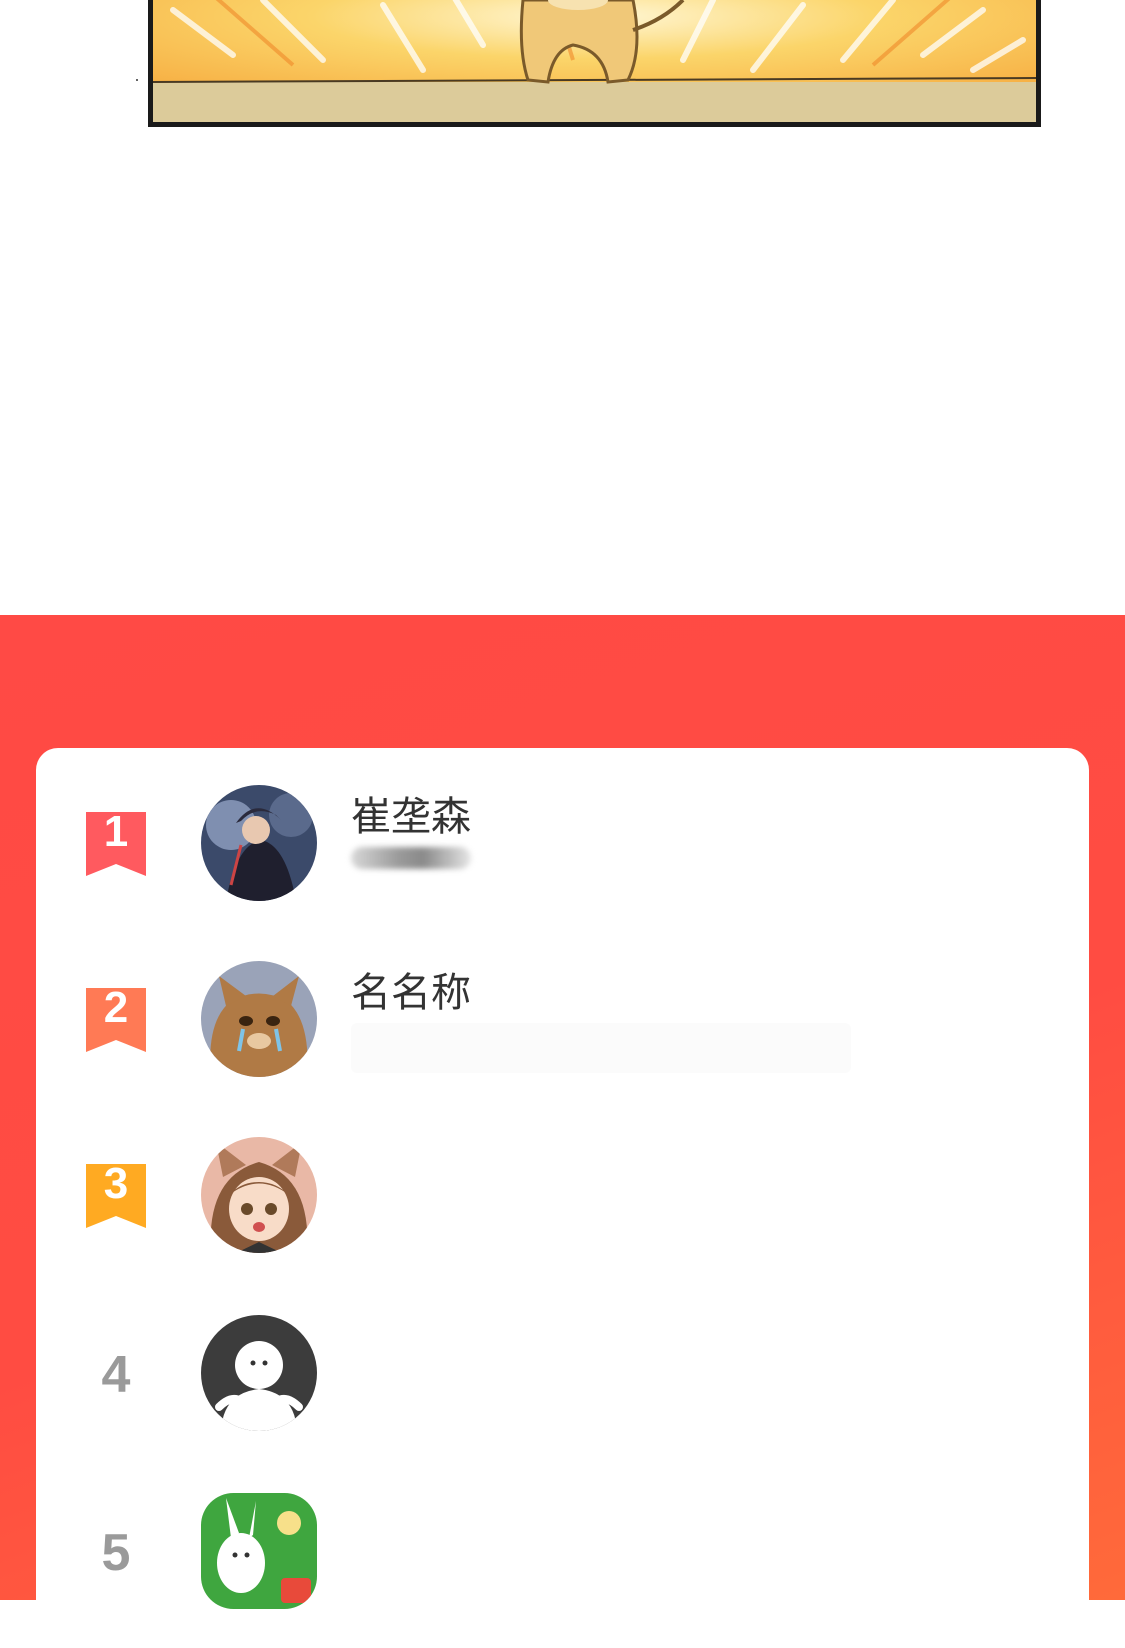  I want to click on cat-ear-girl-avatar-icon, so click(259, 1195).